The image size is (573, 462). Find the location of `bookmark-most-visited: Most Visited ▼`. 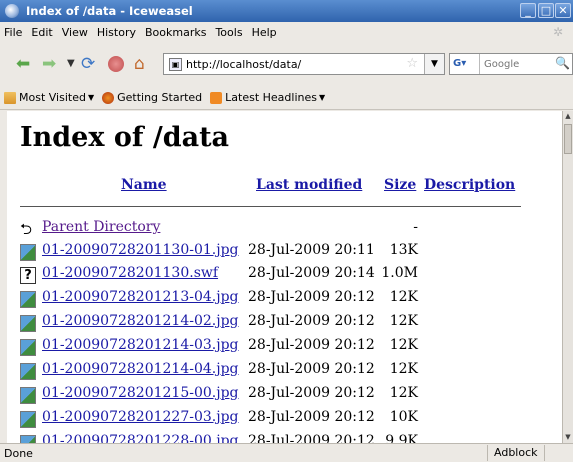

bookmark-most-visited: Most Visited ▼ is located at coordinates (49, 97).